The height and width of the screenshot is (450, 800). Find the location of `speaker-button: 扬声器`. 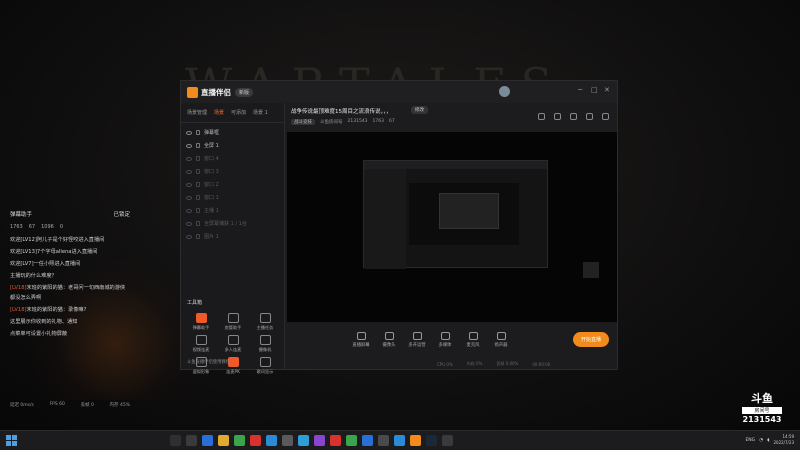

speaker-button: 扬声器 is located at coordinates (501, 340).